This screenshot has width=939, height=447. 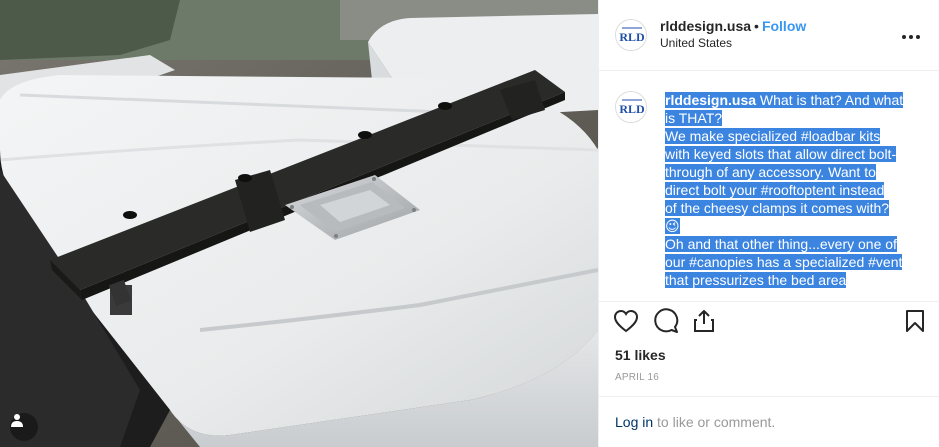 What do you see at coordinates (24, 427) in the screenshot?
I see `user-tag-button` at bounding box center [24, 427].